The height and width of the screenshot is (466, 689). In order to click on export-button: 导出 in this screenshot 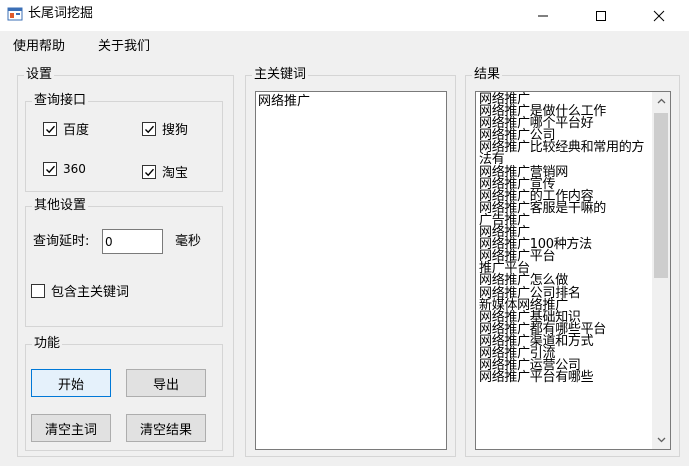, I will do `click(166, 383)`.